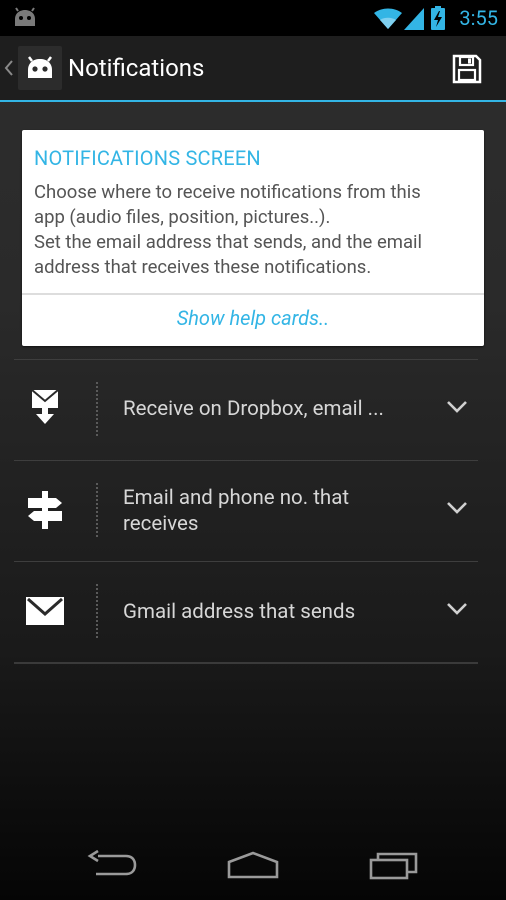 The height and width of the screenshot is (900, 506). Describe the element at coordinates (147, 158) in the screenshot. I see `help-card-heading: NOTIFICATIONS SCREEN` at that location.